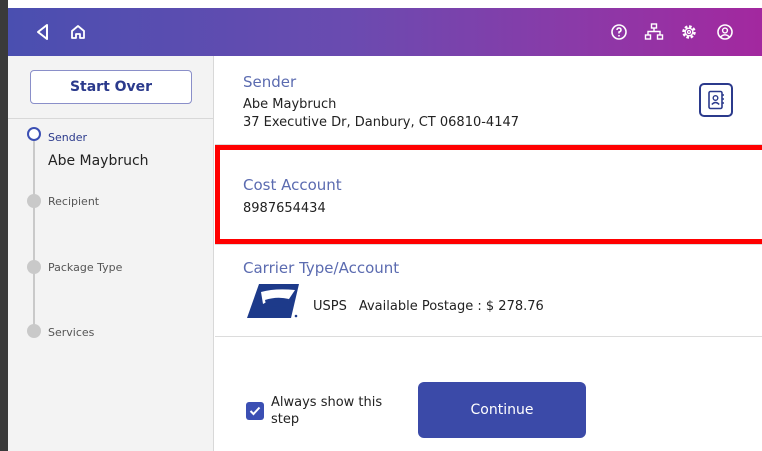 Image resolution: width=762 pixels, height=451 pixels. Describe the element at coordinates (451, 306) in the screenshot. I see `available-postage: Available Postage : $ 278.76` at that location.